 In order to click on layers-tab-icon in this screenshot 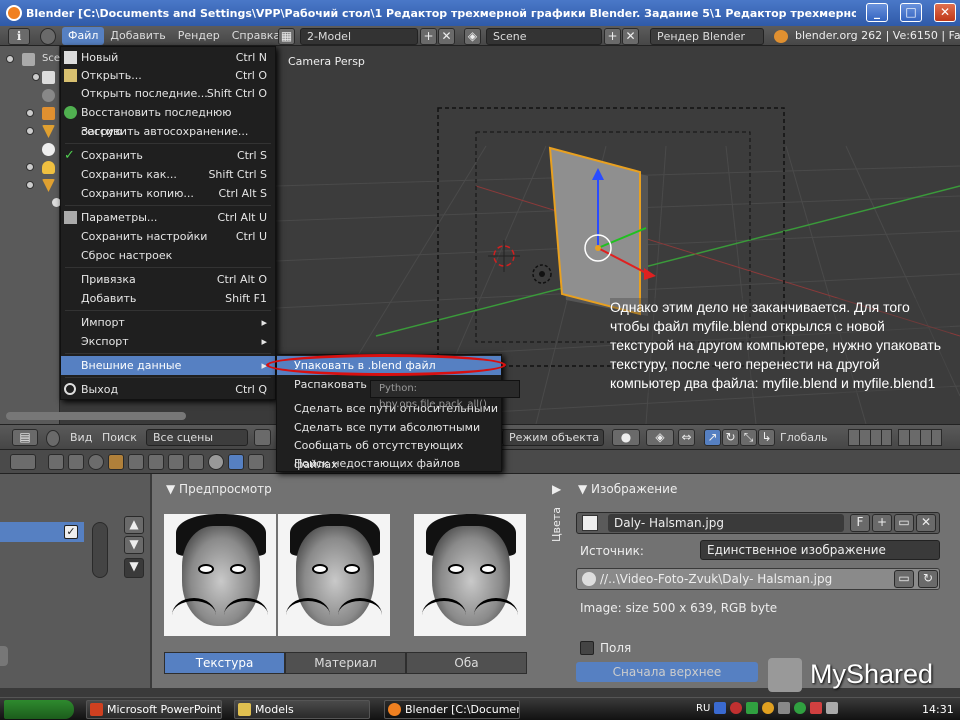, I will do `click(76, 462)`.